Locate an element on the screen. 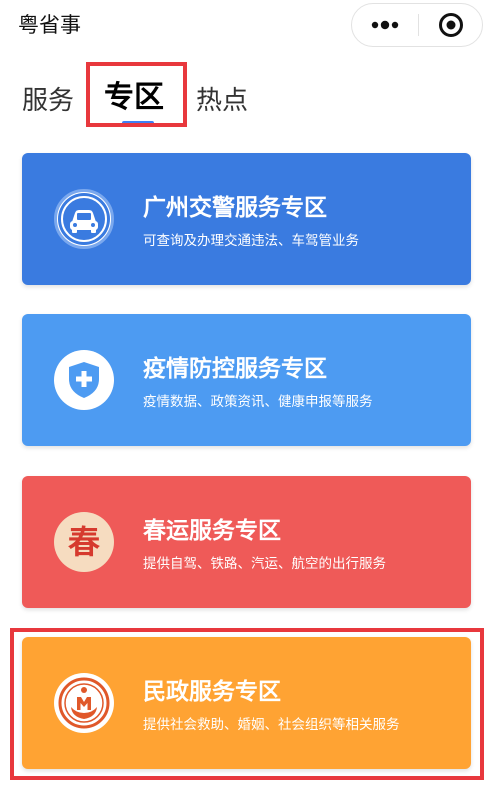 The width and height of the screenshot is (494, 798). more-button is located at coordinates (385, 25).